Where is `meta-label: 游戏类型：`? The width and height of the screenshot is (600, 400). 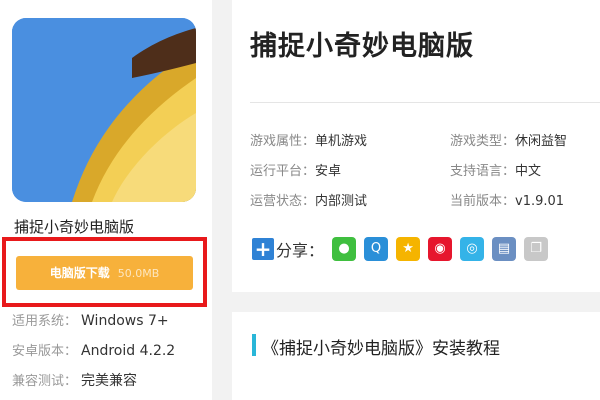 meta-label: 游戏类型： is located at coordinates (483, 141).